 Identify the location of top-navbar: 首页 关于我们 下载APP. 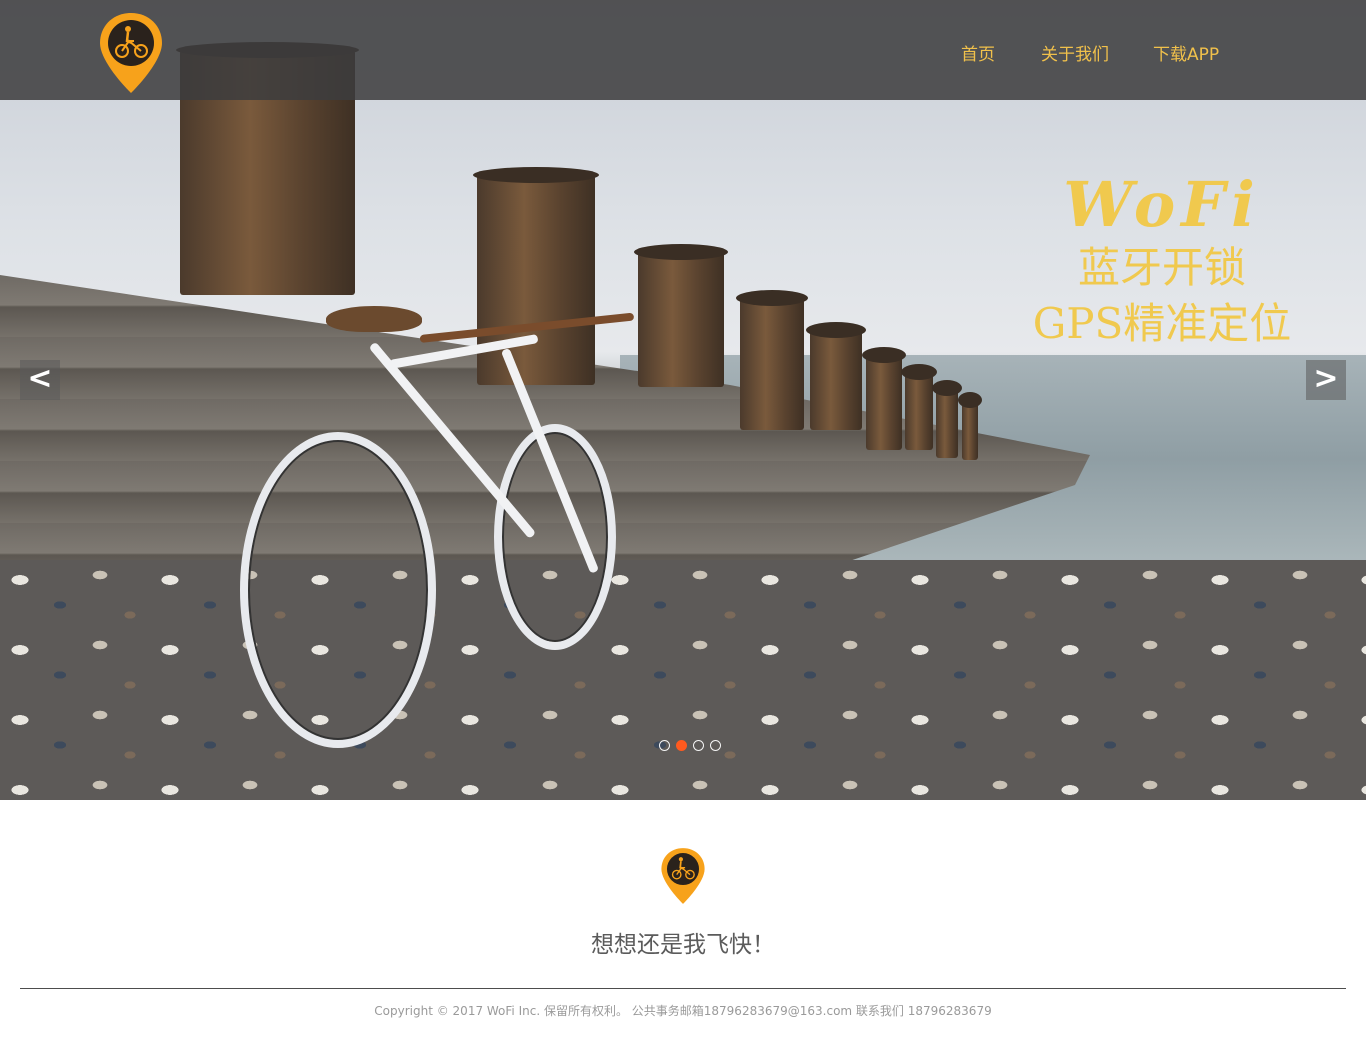
(683, 50).